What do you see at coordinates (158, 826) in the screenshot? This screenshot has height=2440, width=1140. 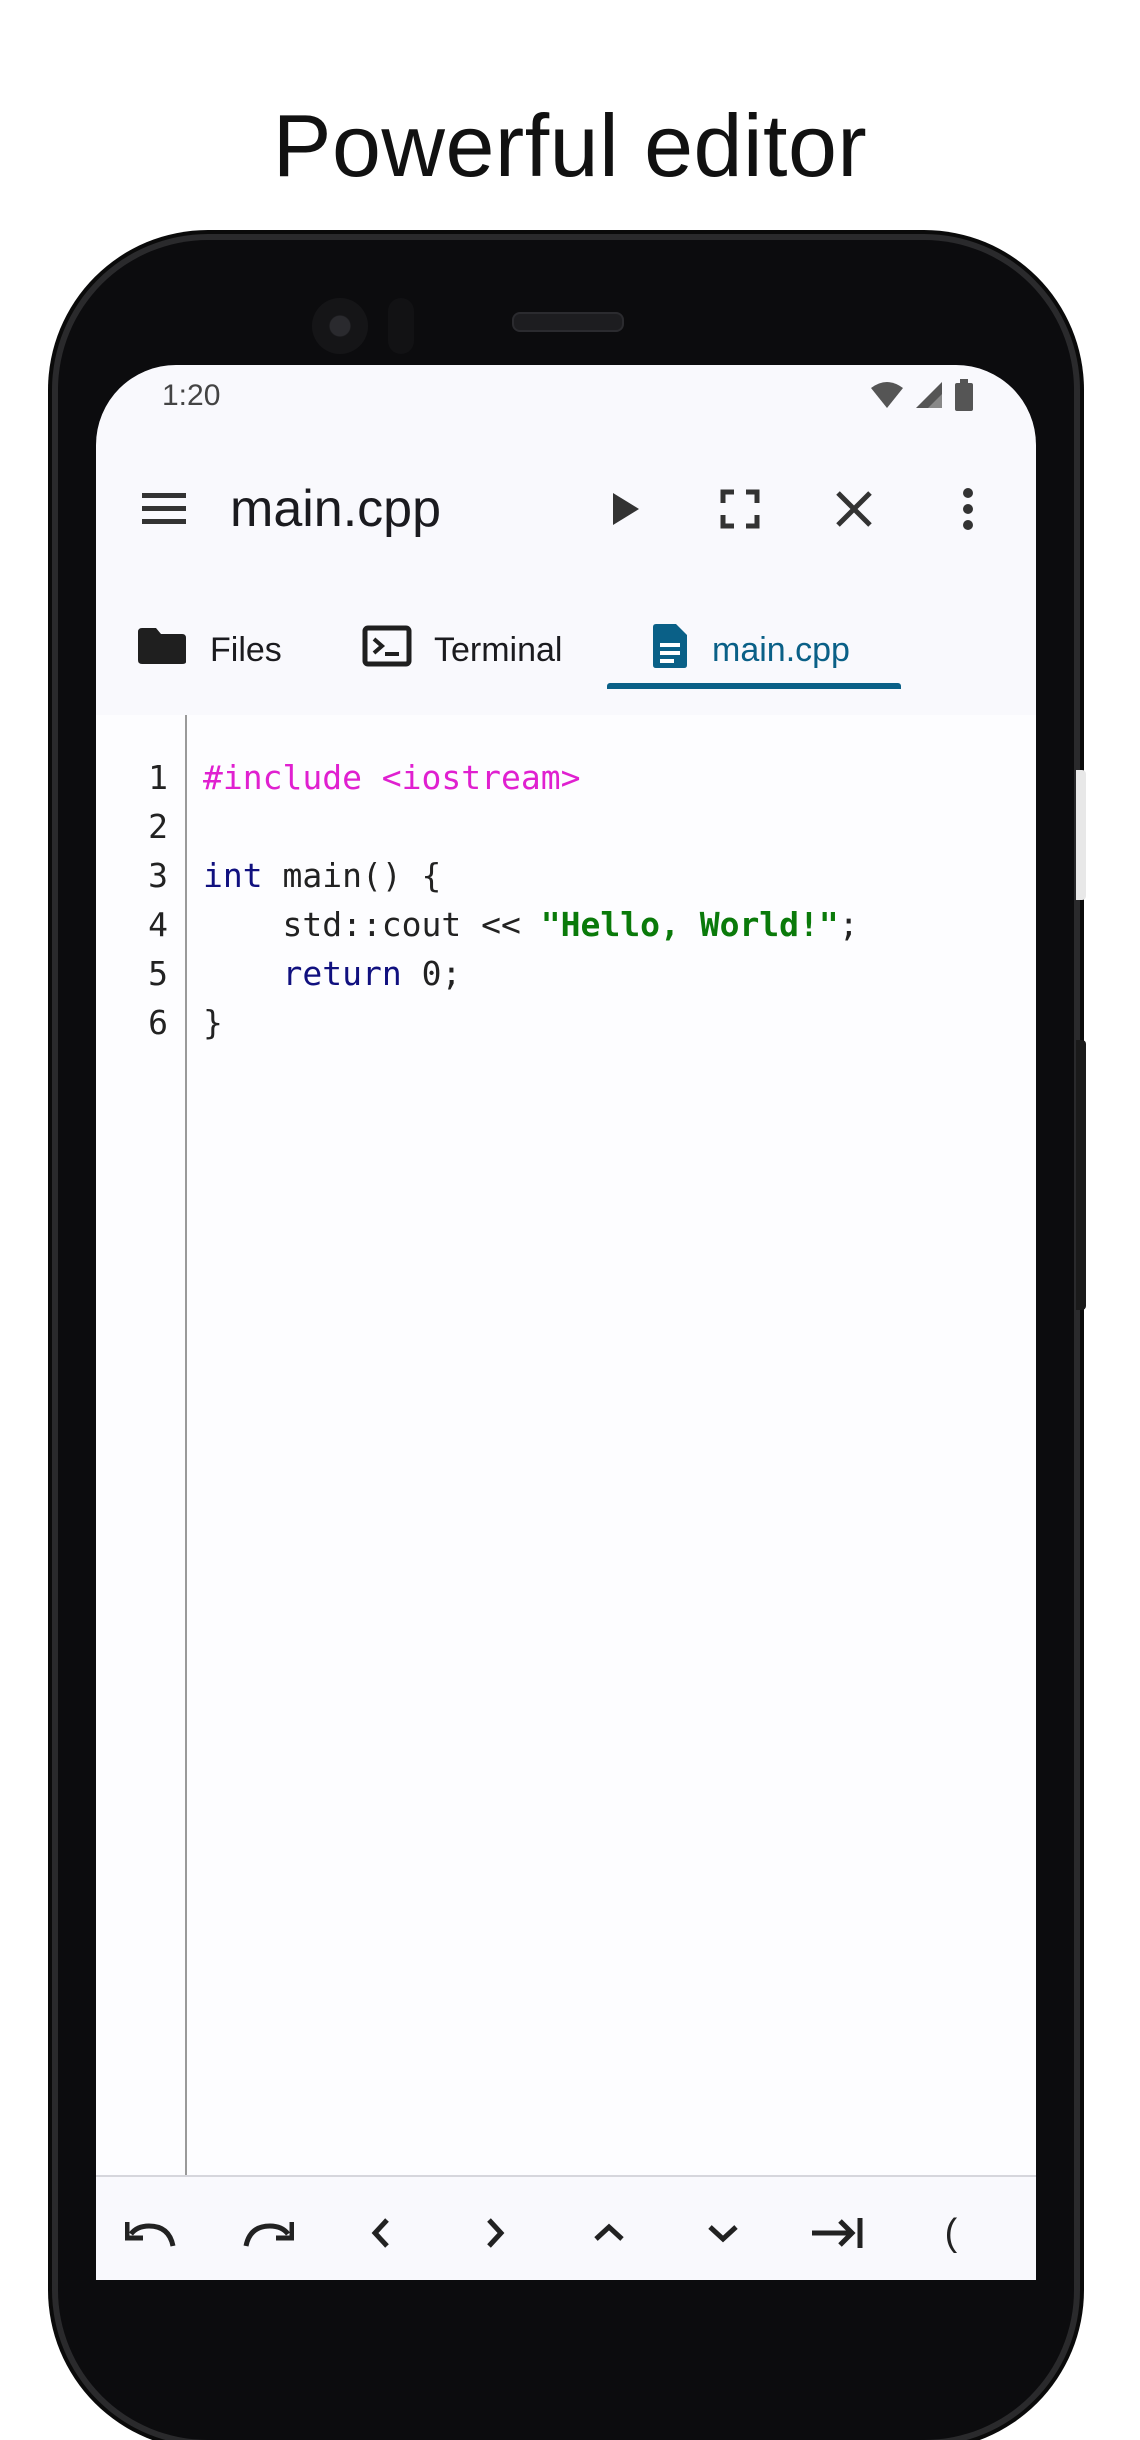 I see `line-number: 2` at bounding box center [158, 826].